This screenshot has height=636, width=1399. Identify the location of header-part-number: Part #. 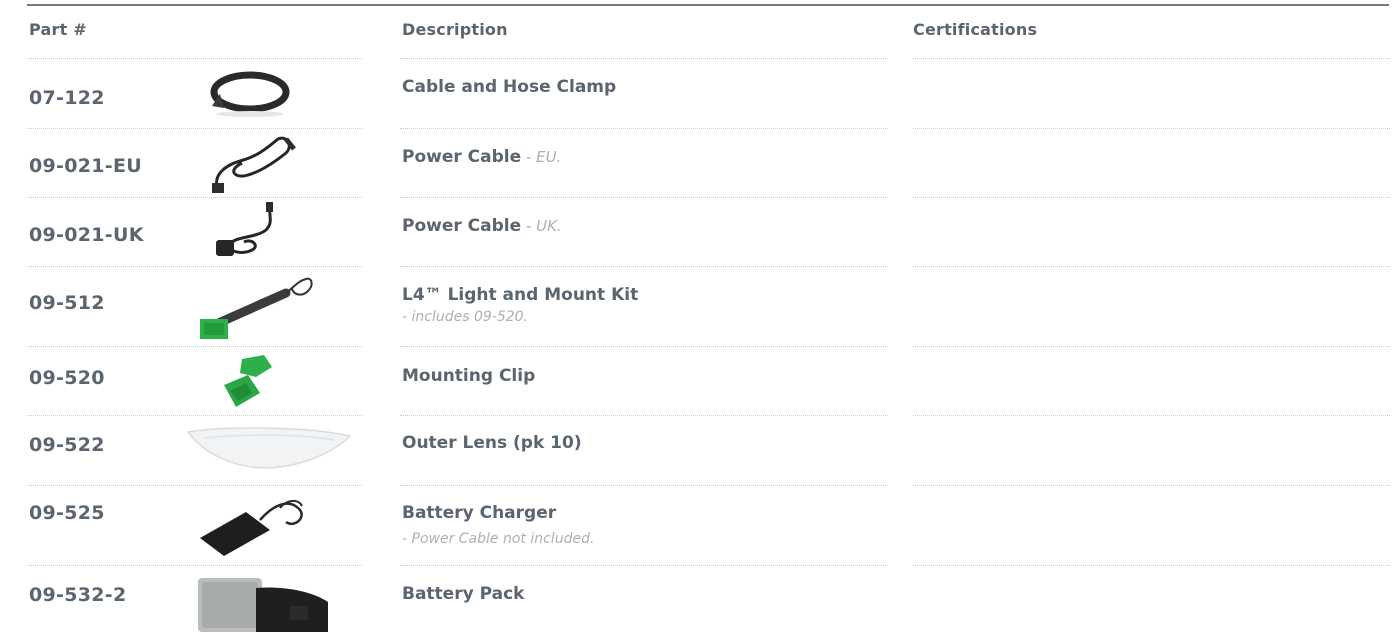
(58, 29).